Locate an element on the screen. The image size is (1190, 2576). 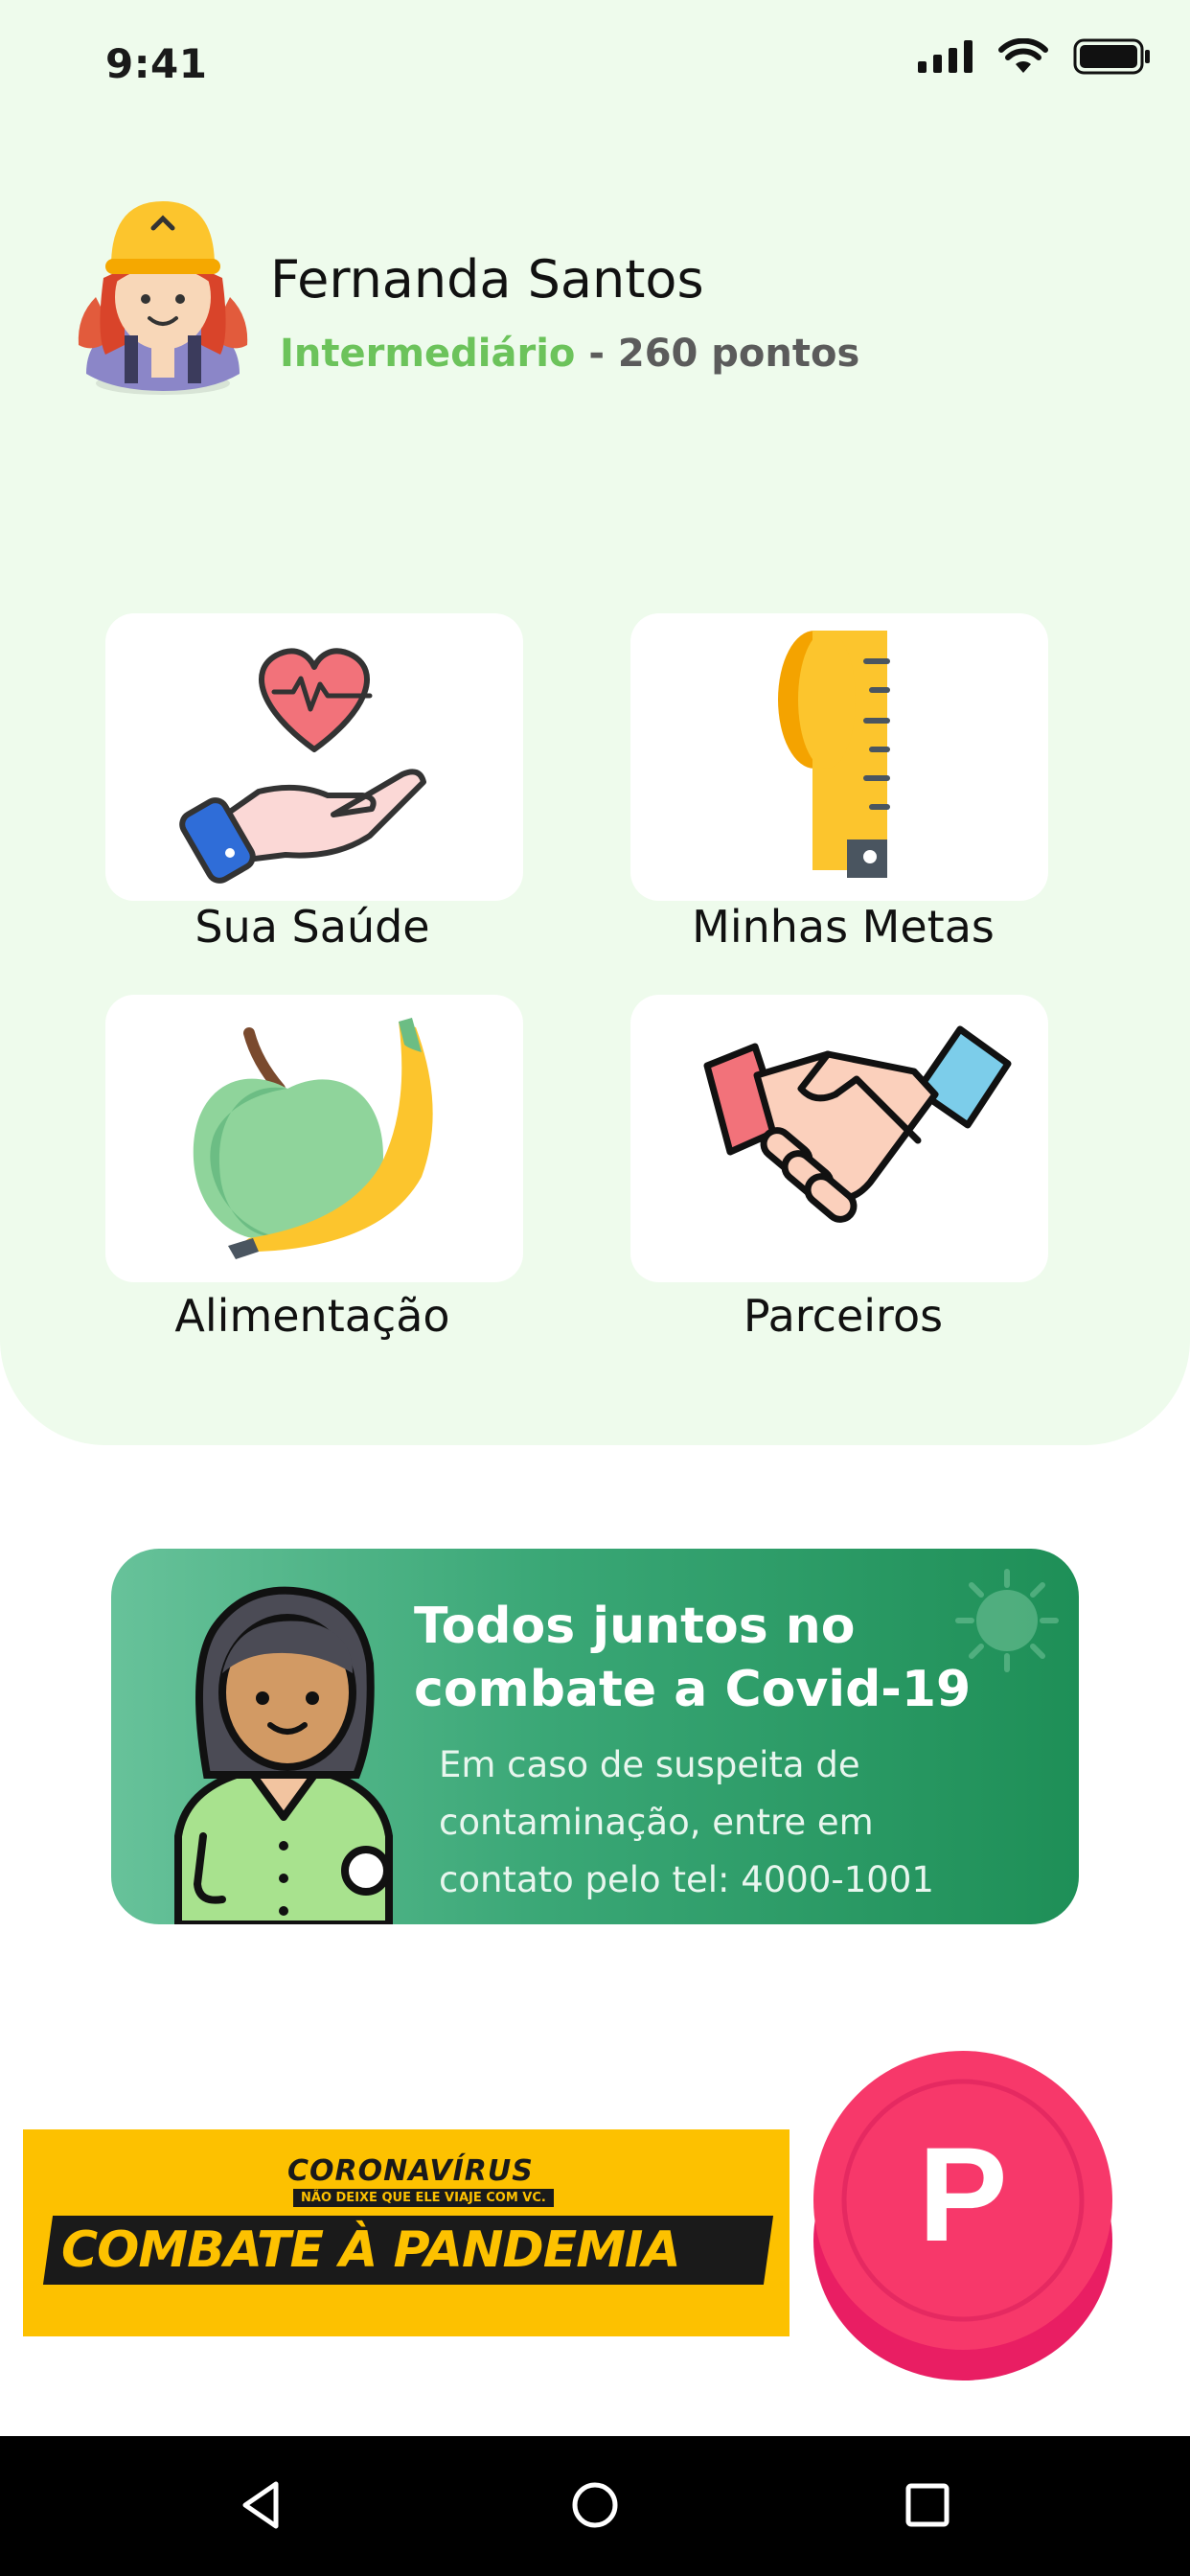
menu-card-food is located at coordinates (314, 1138).